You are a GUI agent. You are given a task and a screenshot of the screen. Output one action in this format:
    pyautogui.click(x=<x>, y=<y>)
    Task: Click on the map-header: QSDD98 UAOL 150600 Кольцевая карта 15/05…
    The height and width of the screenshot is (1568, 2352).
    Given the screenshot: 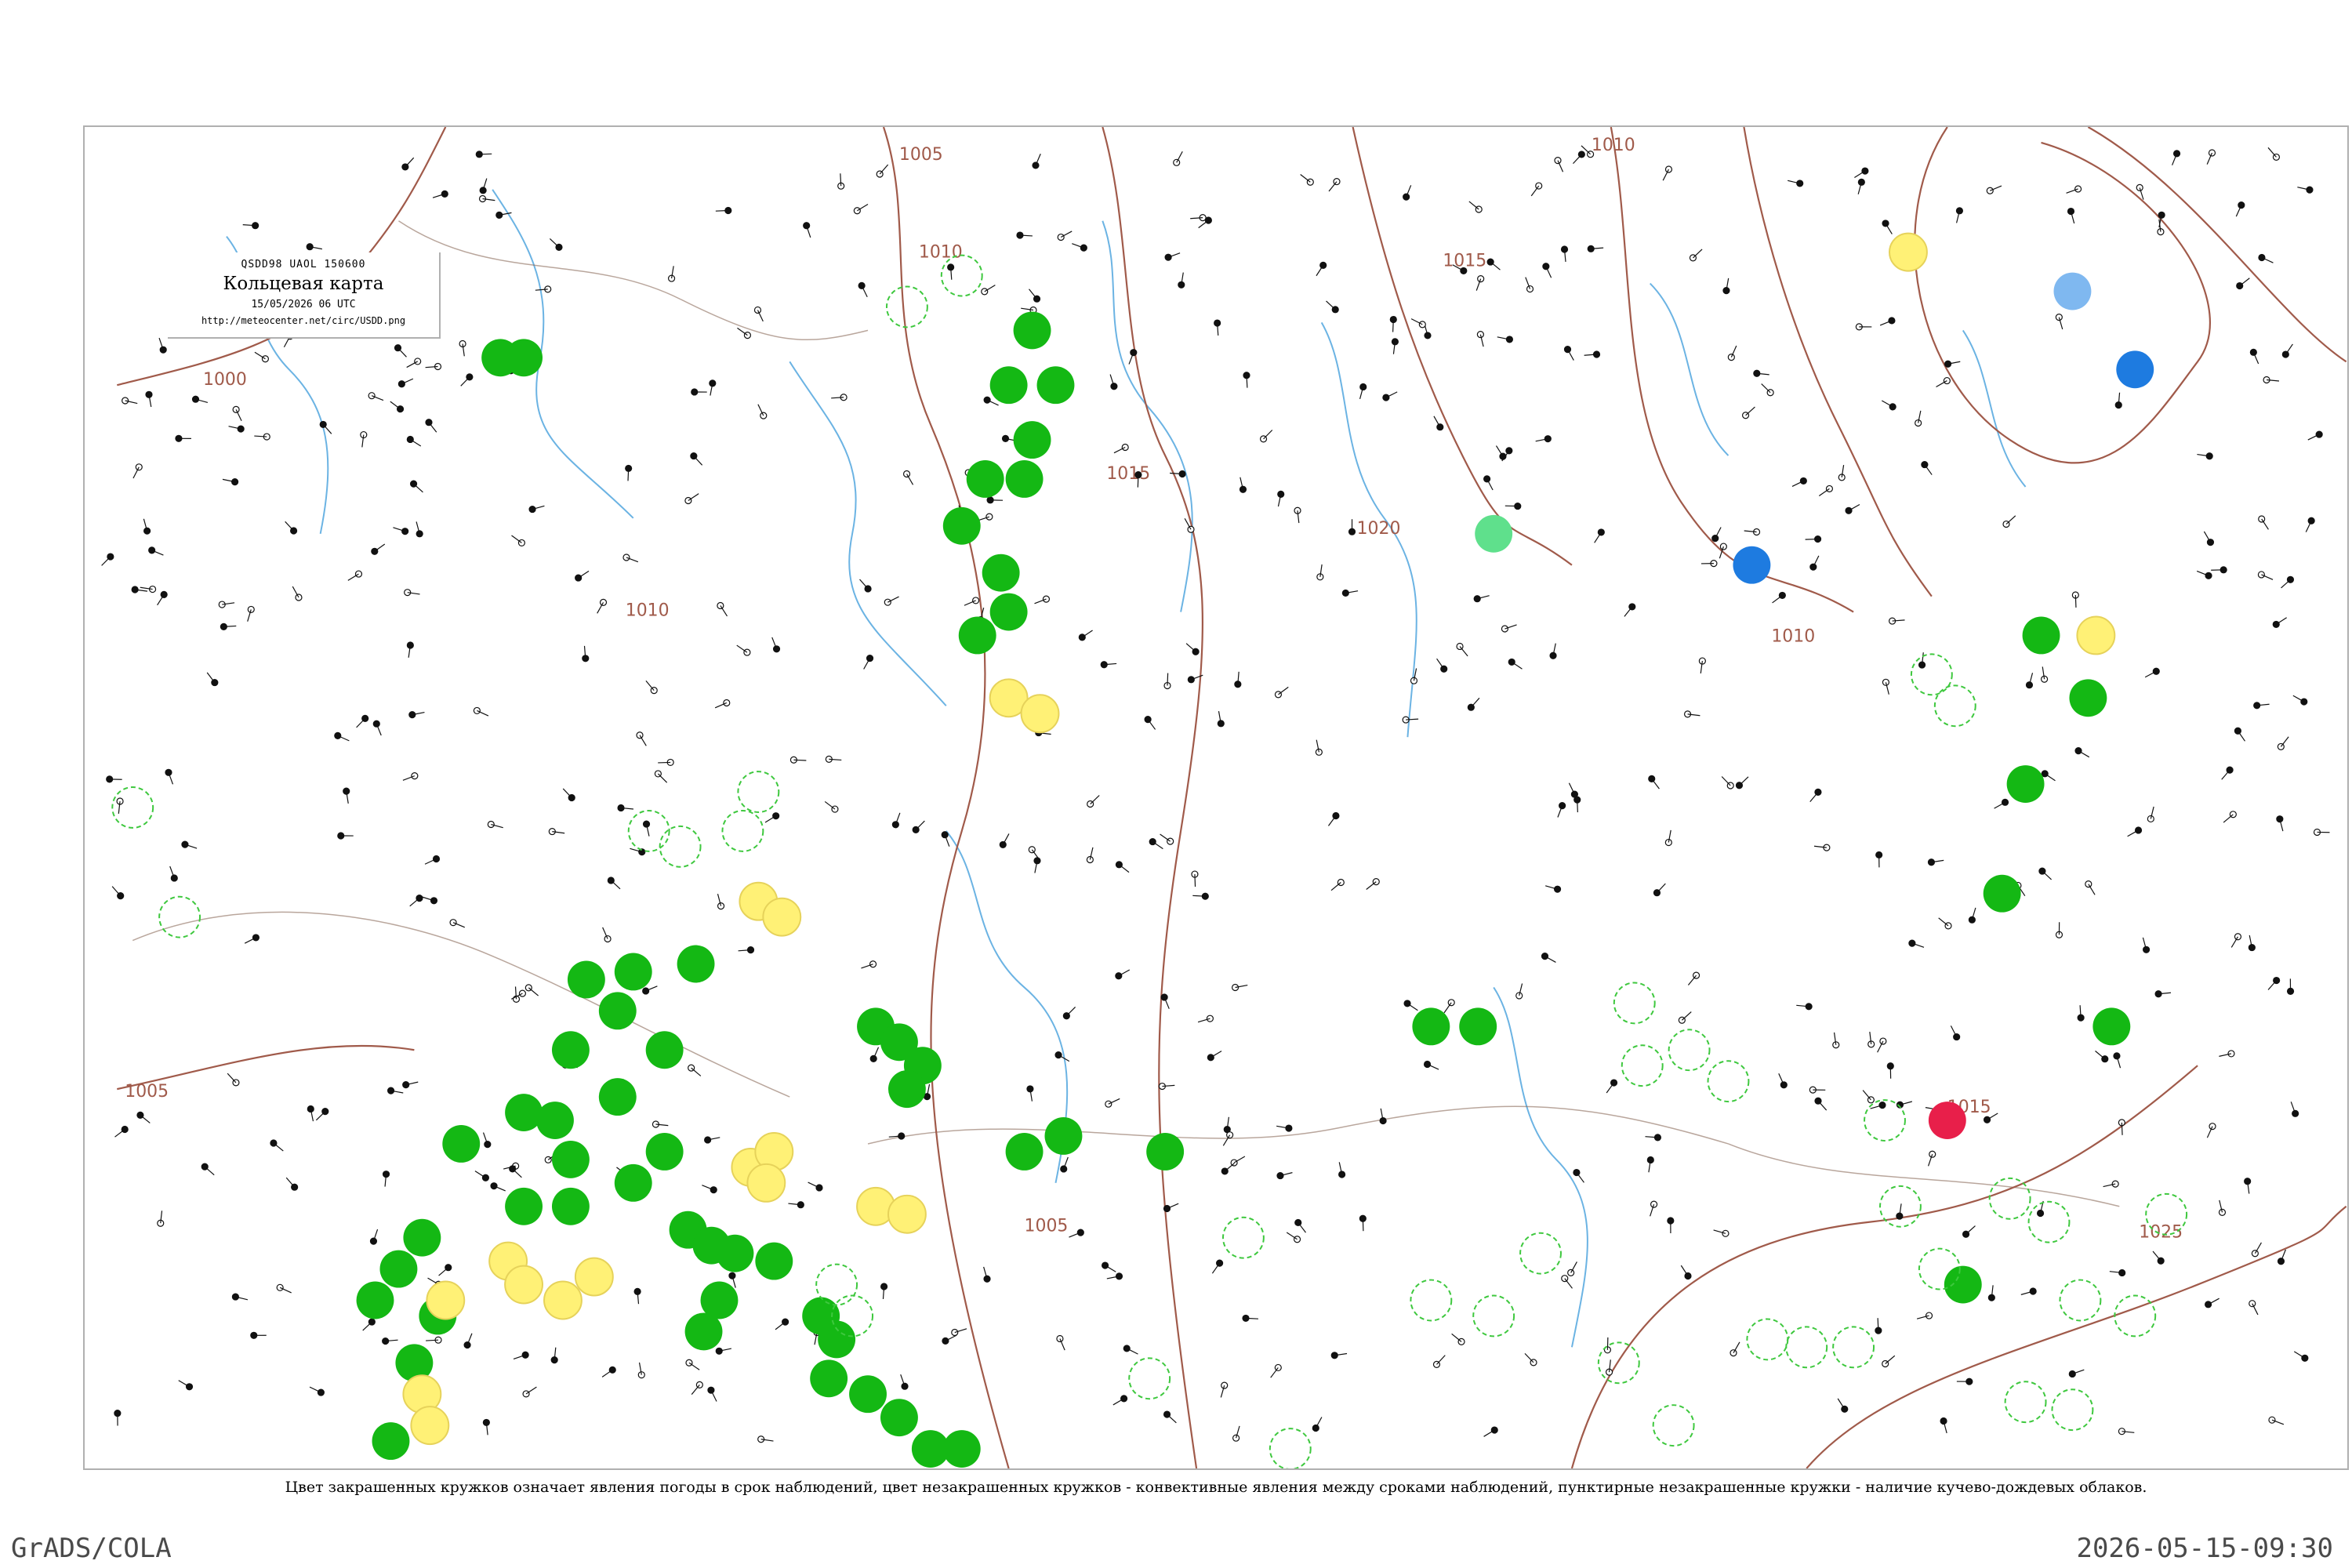 What is the action you would take?
    pyautogui.click(x=304, y=295)
    